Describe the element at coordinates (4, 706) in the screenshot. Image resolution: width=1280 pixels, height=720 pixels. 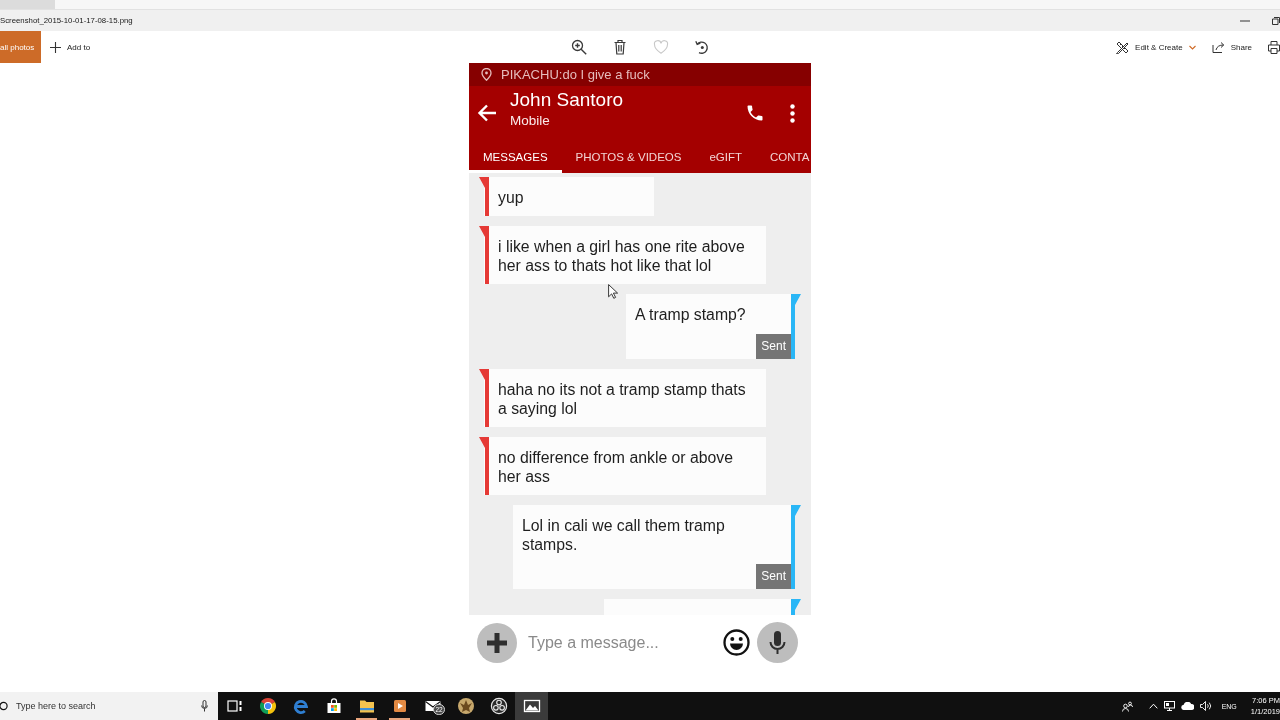
I see `search-icon` at that location.